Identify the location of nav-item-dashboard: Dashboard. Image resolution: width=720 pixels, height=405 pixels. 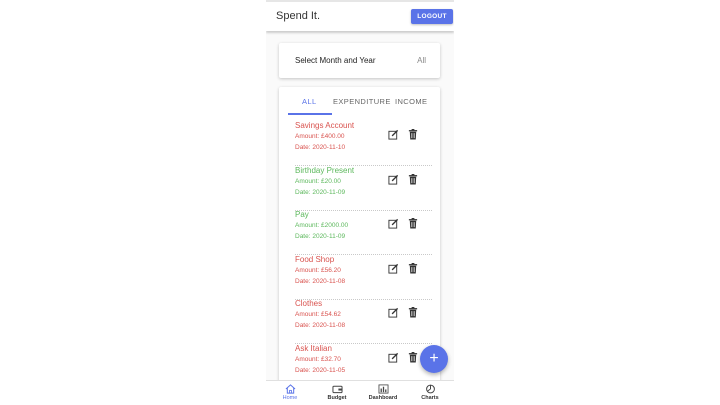
(383, 392).